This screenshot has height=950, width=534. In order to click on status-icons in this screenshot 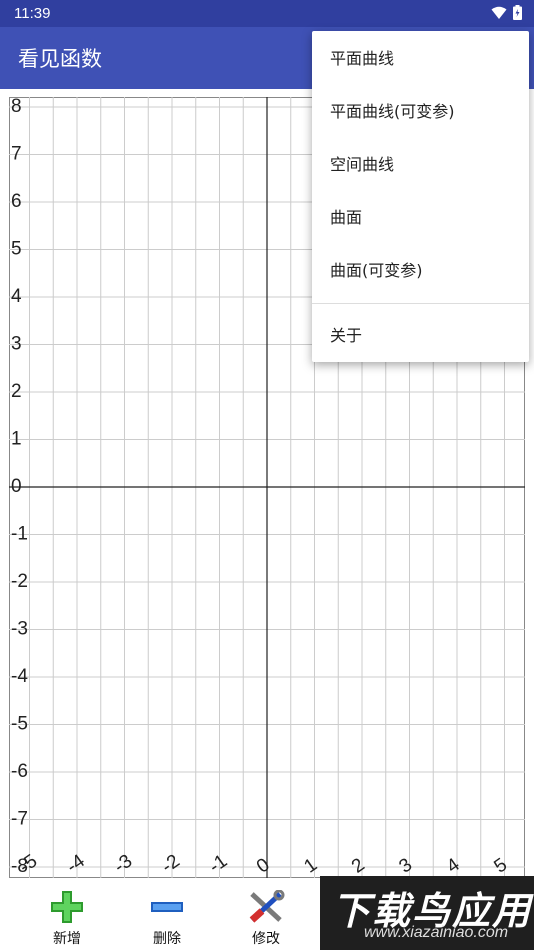, I will do `click(506, 12)`.